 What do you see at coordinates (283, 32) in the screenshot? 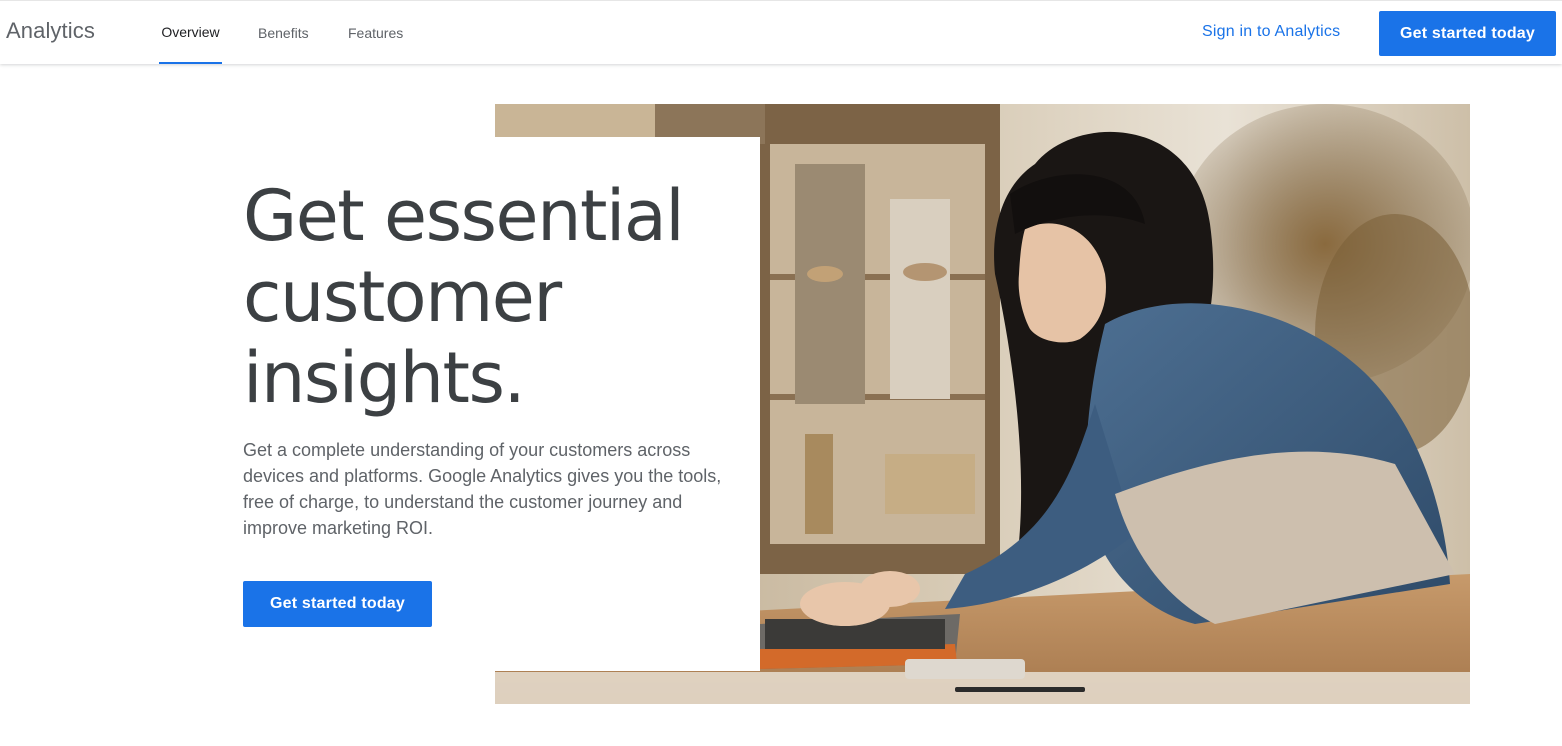
I see `tab-benefits: Benefits` at bounding box center [283, 32].